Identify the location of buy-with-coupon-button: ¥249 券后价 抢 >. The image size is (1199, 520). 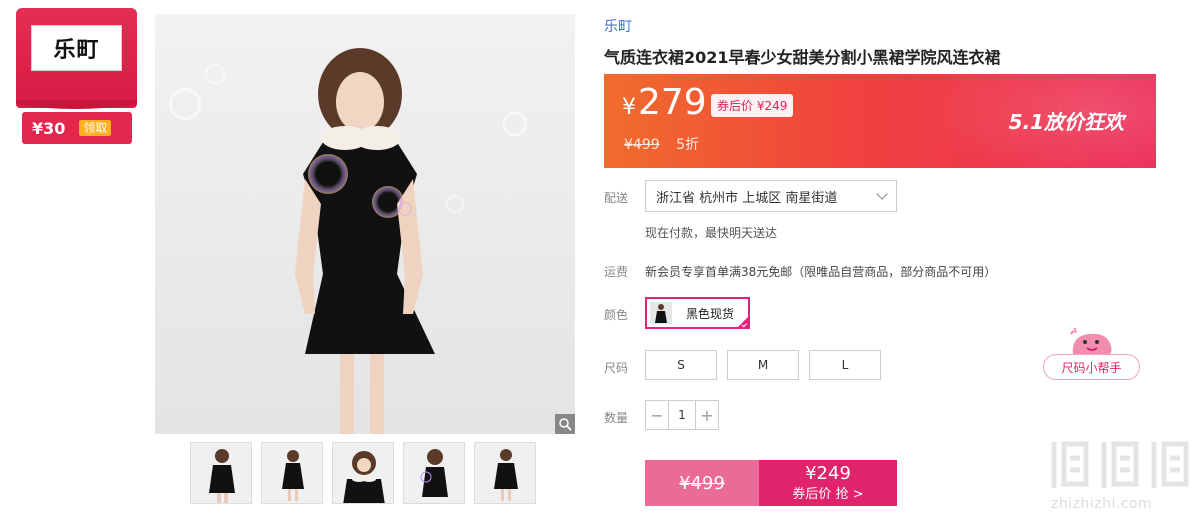
(828, 483).